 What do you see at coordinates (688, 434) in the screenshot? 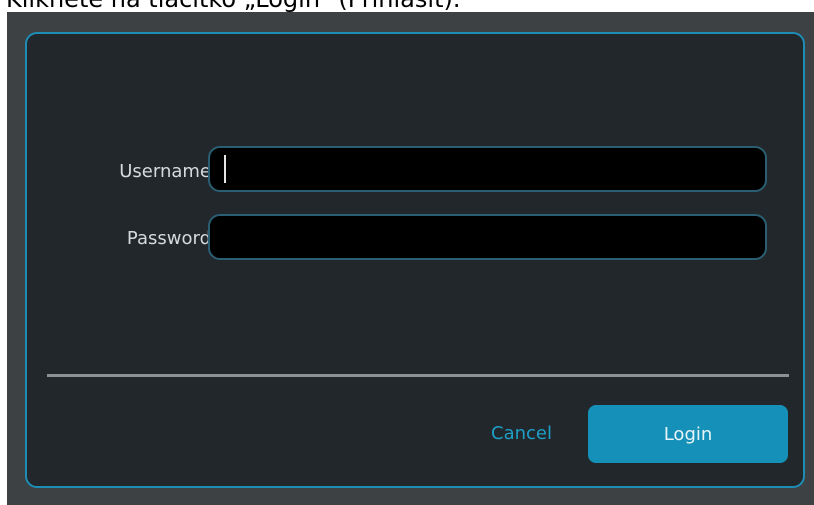
I see `login-button: Login` at bounding box center [688, 434].